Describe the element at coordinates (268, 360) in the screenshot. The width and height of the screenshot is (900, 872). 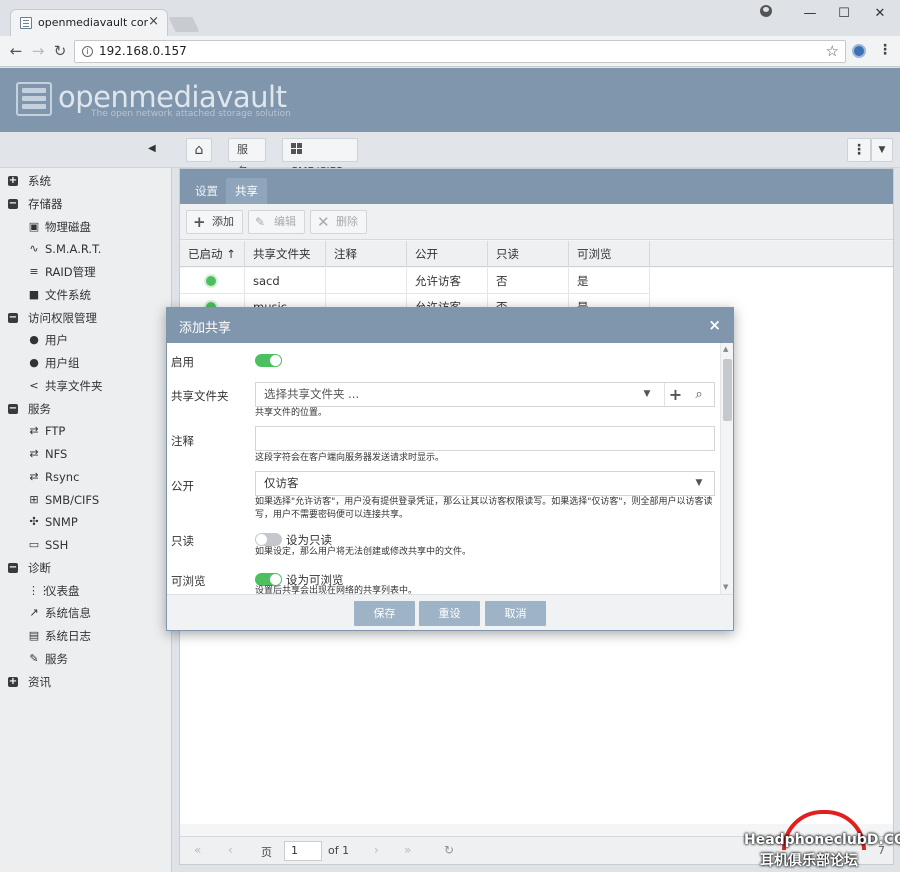
I see `enable-toggle` at that location.